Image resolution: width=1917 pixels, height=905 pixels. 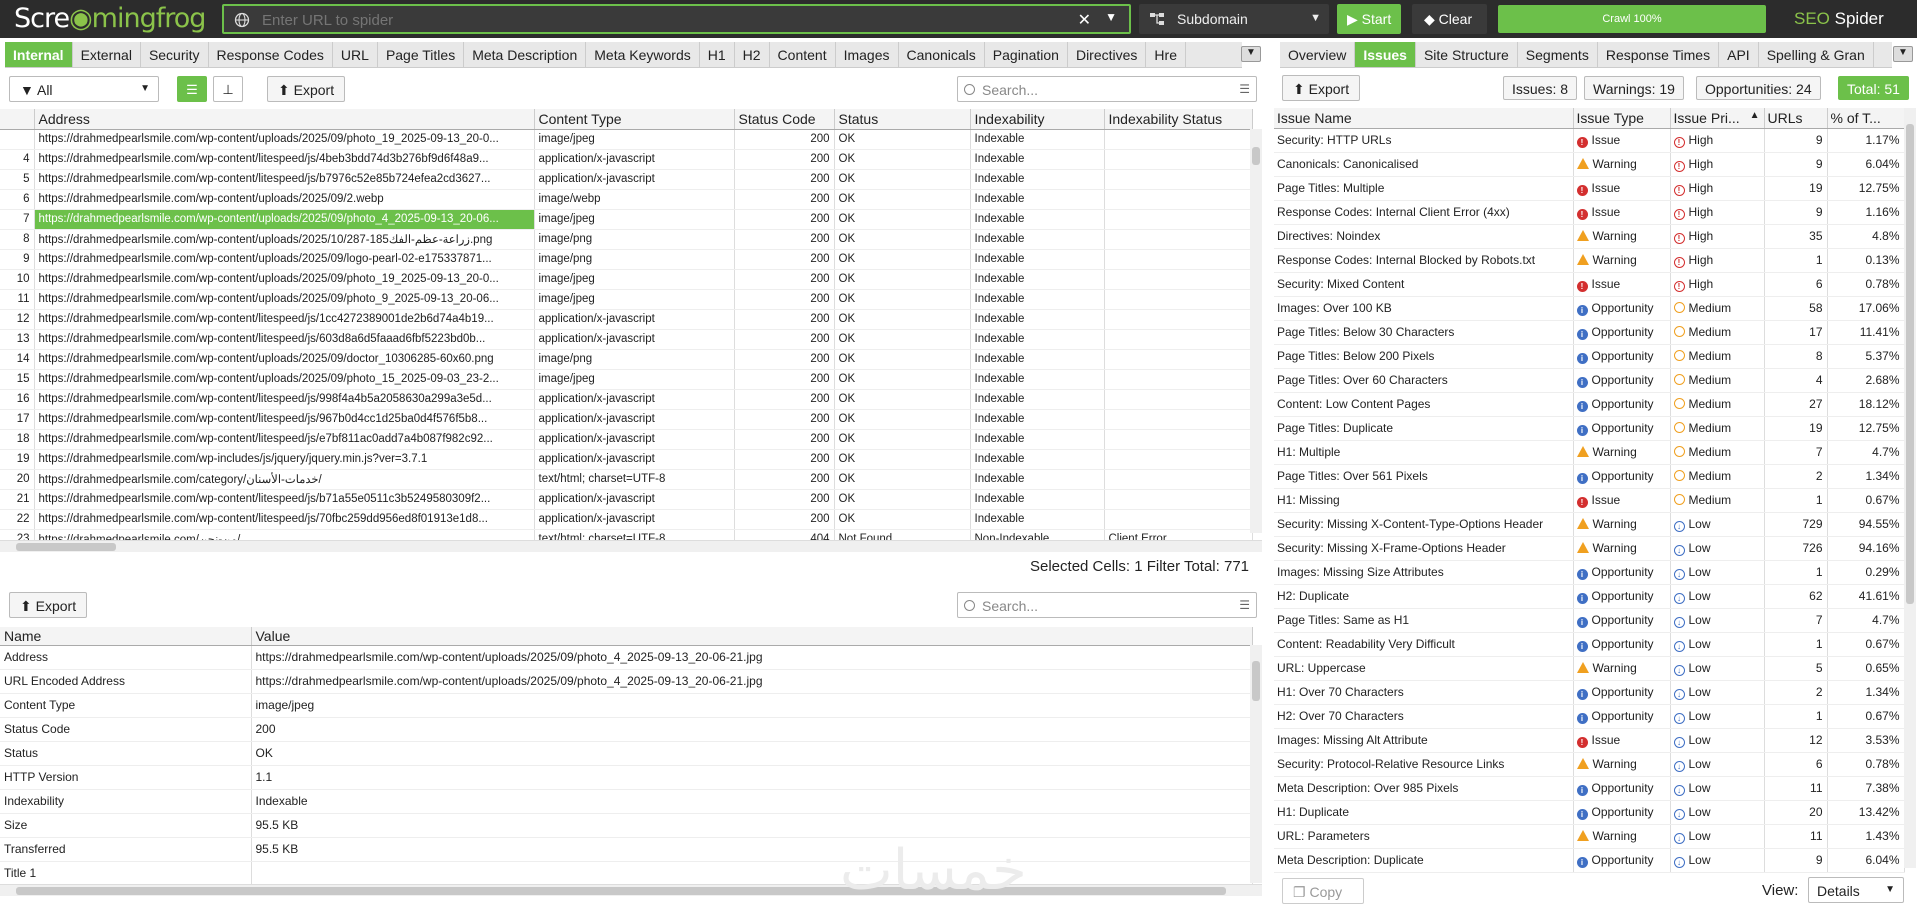 What do you see at coordinates (626, 849) in the screenshot?
I see `detail-row: Transferred 95.5 KB` at bounding box center [626, 849].